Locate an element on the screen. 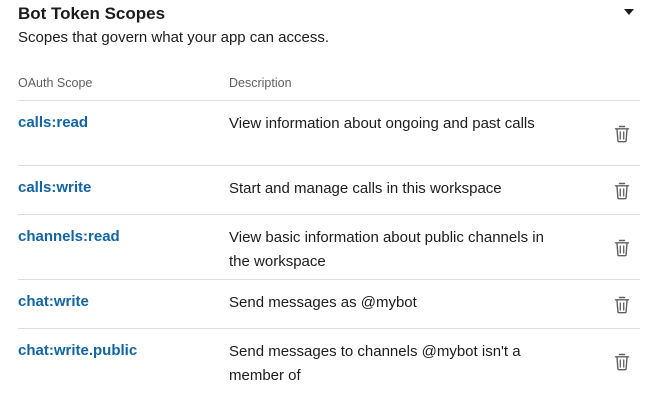 Image resolution: width=650 pixels, height=394 pixels. column-header-oauth-scope: OAuth Scope is located at coordinates (55, 83).